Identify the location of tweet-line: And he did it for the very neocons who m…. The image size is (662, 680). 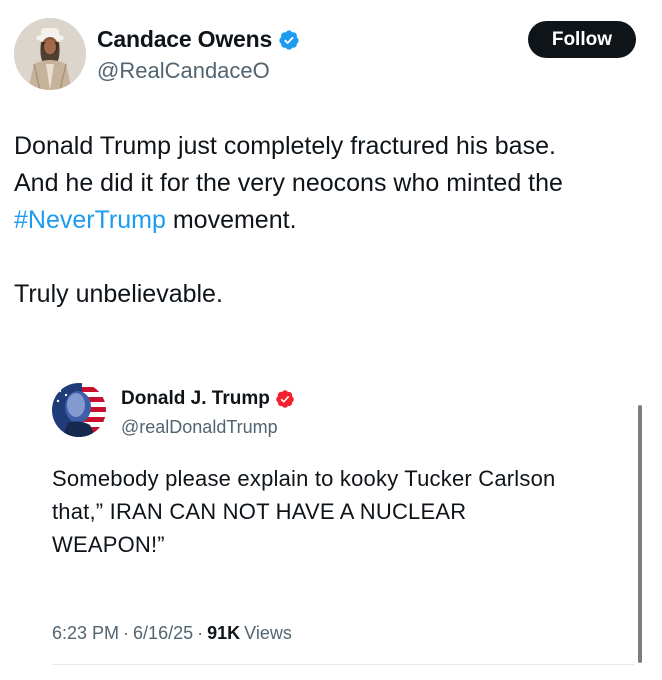
(288, 183).